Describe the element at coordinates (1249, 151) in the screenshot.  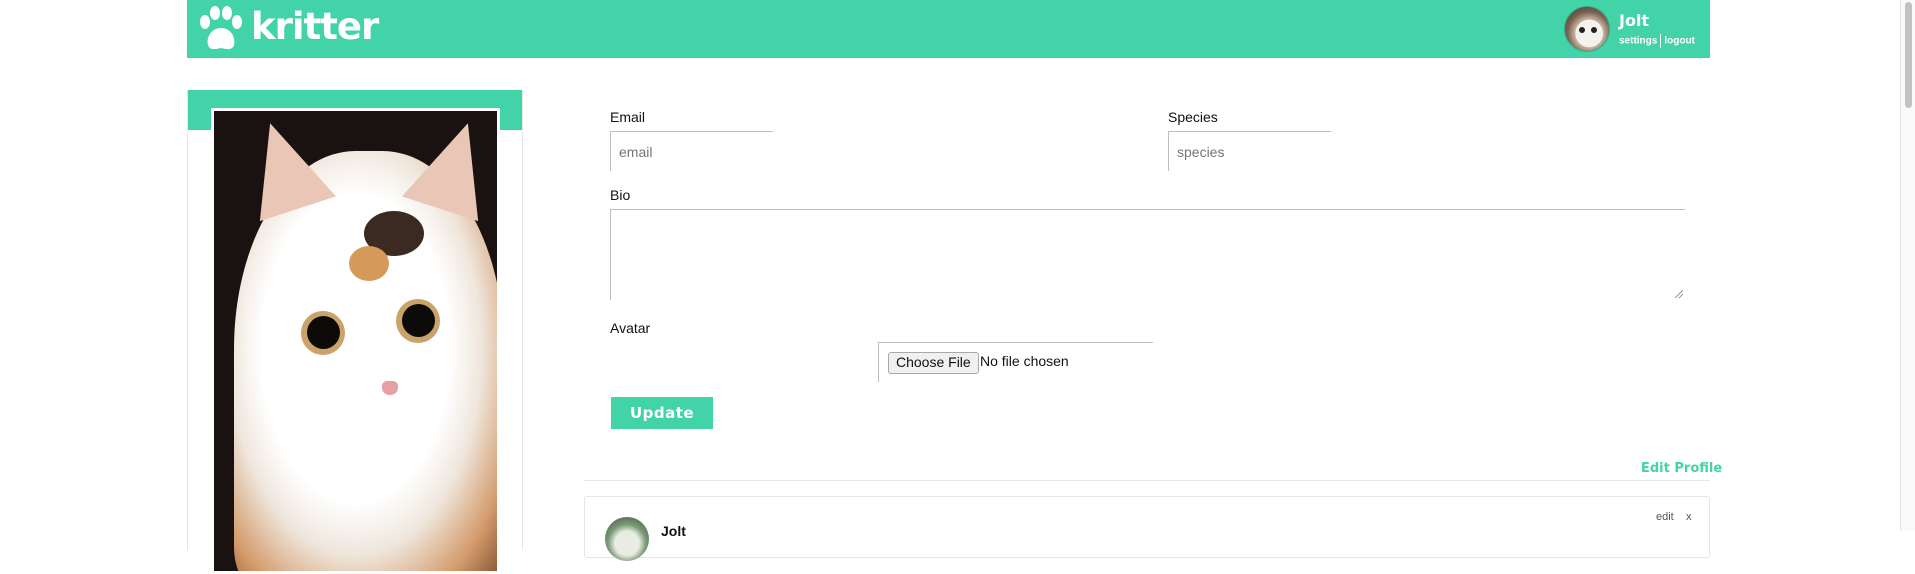
I see `species-input` at that location.